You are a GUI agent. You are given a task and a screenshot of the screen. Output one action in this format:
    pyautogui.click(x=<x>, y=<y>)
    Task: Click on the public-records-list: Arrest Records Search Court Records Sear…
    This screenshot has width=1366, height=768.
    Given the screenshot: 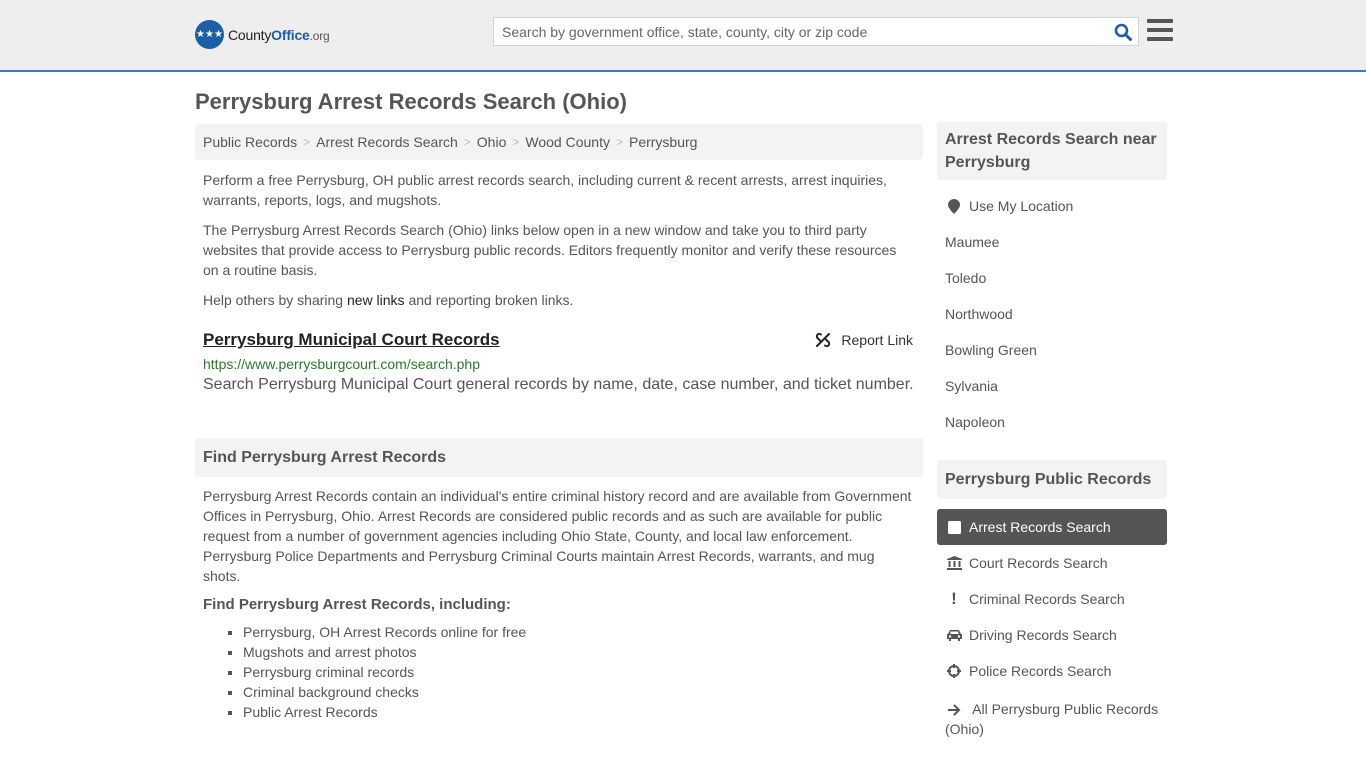 What is the action you would take?
    pyautogui.click(x=1052, y=624)
    